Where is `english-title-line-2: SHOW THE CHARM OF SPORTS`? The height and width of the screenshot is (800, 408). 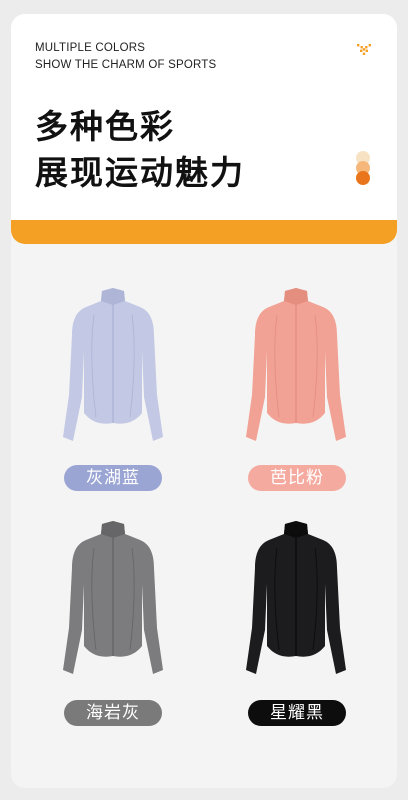 english-title-line-2: SHOW THE CHARM OF SPORTS is located at coordinates (126, 65).